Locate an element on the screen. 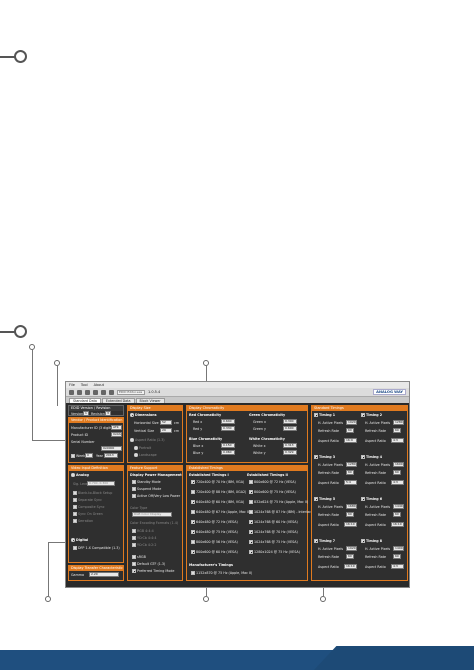 Image resolution: width=474 pixels, height=670 pixels. est2-2-checkbox is located at coordinates (251, 502).